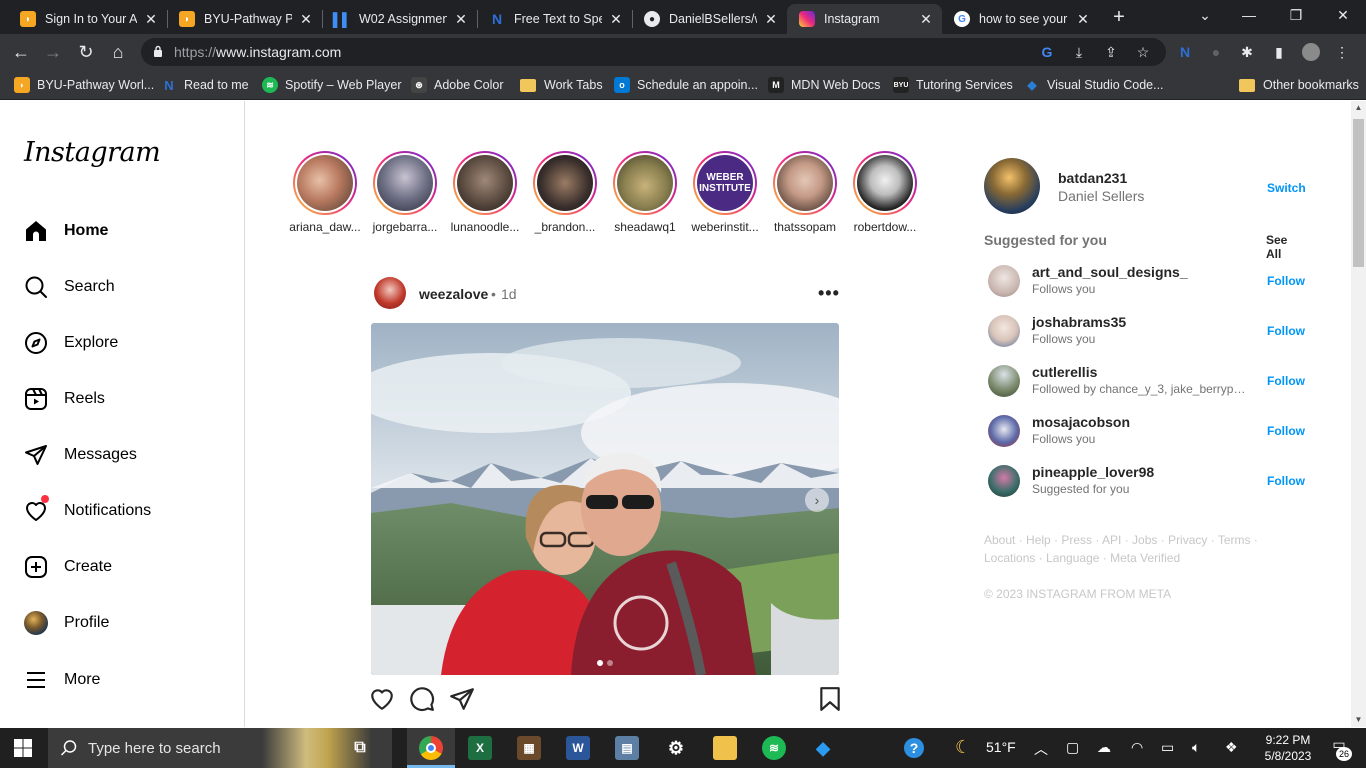 This screenshot has width=1366, height=768. Describe the element at coordinates (824, 85) in the screenshot. I see `bookmark-mdn: M MDN Web Docs` at that location.